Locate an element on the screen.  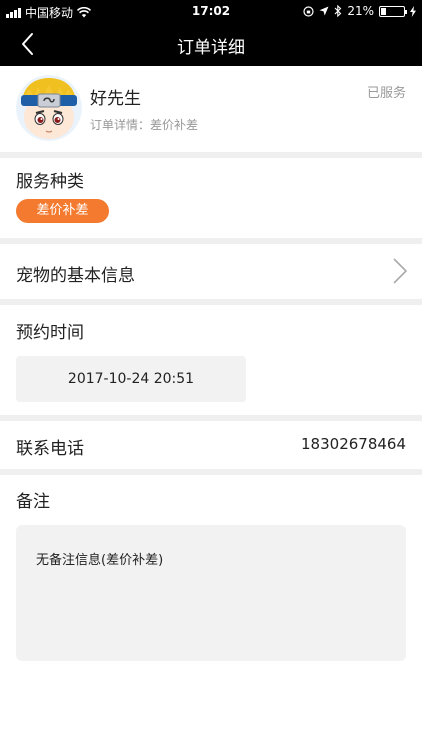
battery-icon is located at coordinates (393, 11).